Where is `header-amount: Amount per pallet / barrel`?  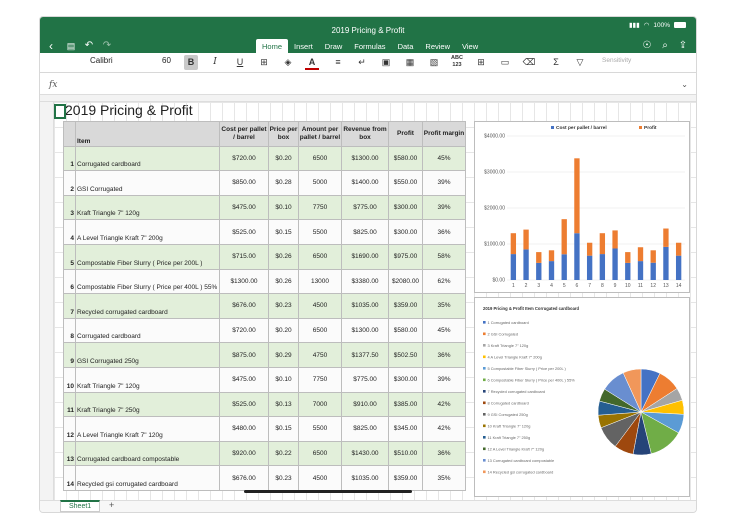
header-amount: Amount per pallet / barrel is located at coordinates (320, 134).